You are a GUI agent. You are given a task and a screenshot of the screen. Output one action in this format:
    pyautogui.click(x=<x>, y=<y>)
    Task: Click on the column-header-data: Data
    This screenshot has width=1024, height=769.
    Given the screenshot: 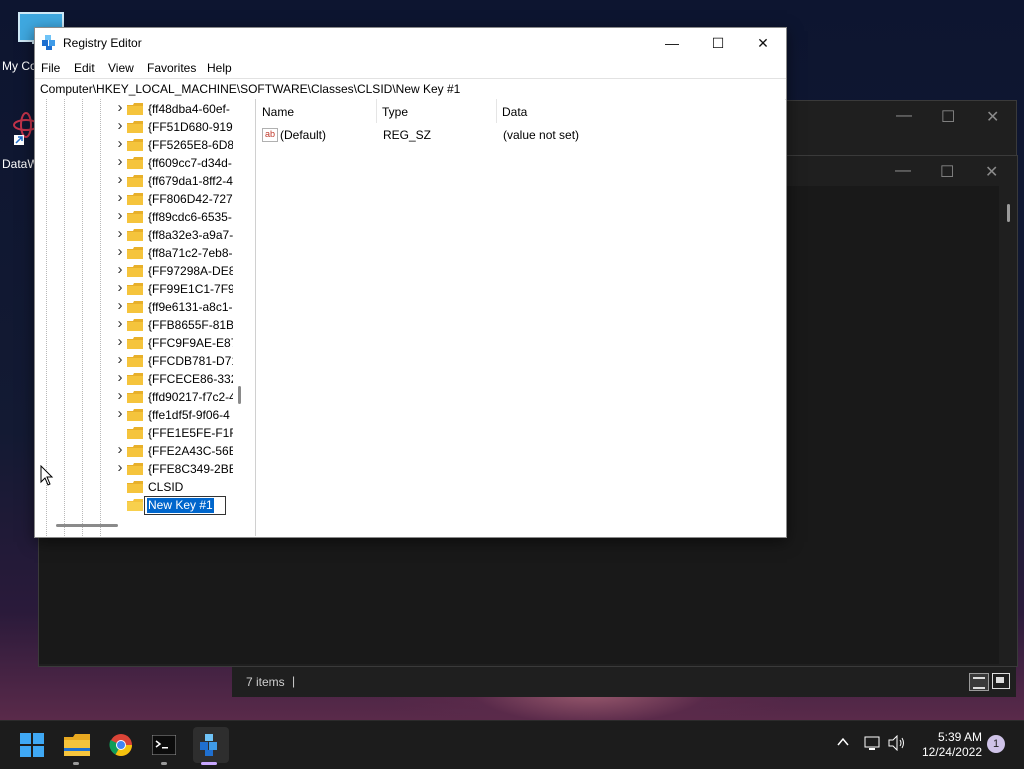 What is the action you would take?
    pyautogui.click(x=596, y=111)
    